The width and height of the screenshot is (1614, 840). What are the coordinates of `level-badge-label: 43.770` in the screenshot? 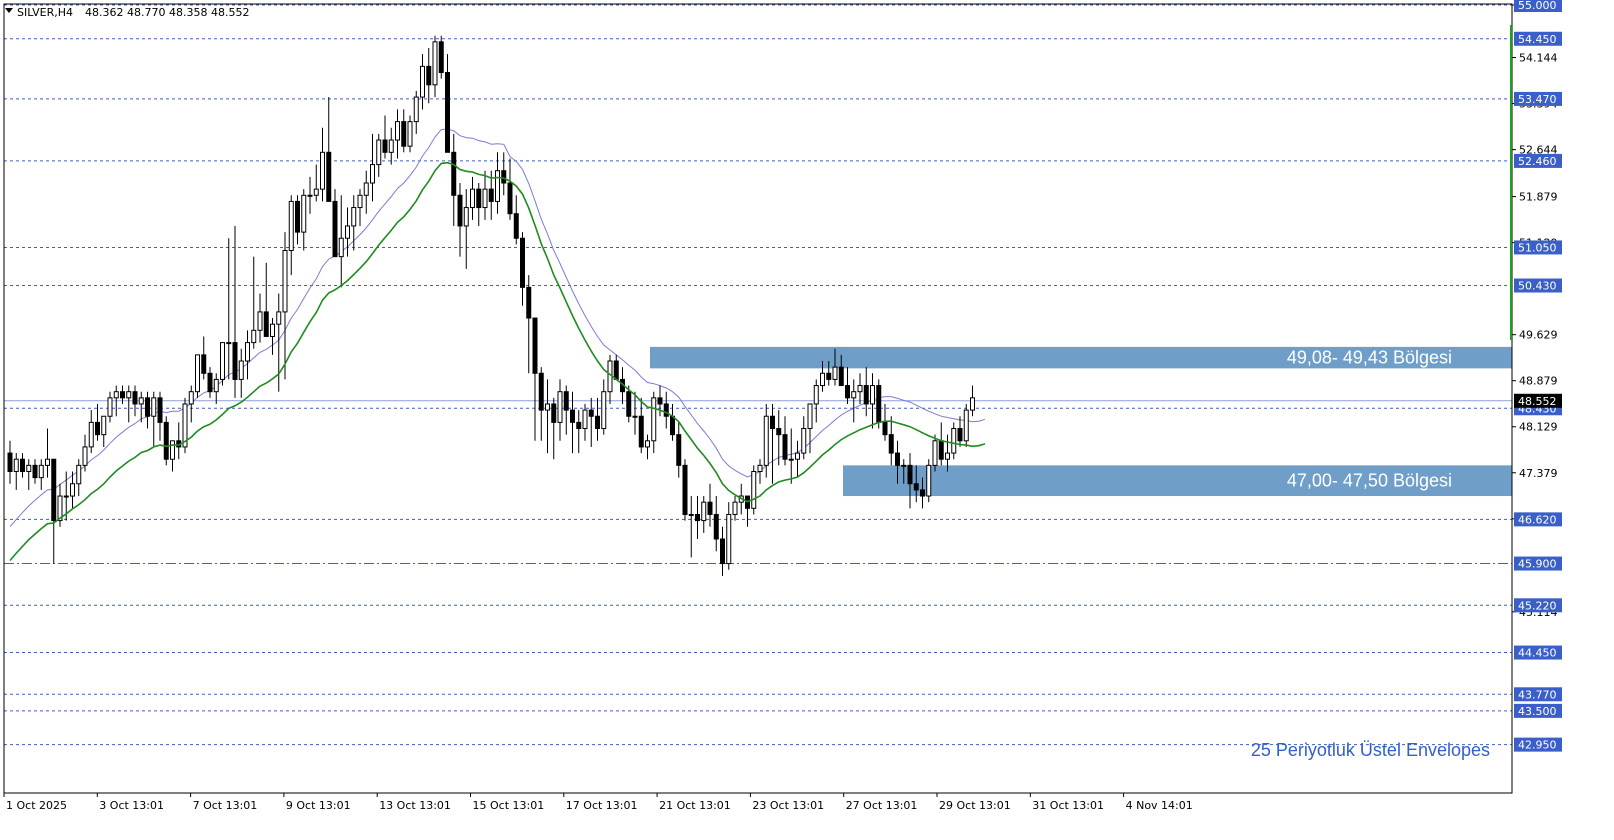 It's located at (1537, 694).